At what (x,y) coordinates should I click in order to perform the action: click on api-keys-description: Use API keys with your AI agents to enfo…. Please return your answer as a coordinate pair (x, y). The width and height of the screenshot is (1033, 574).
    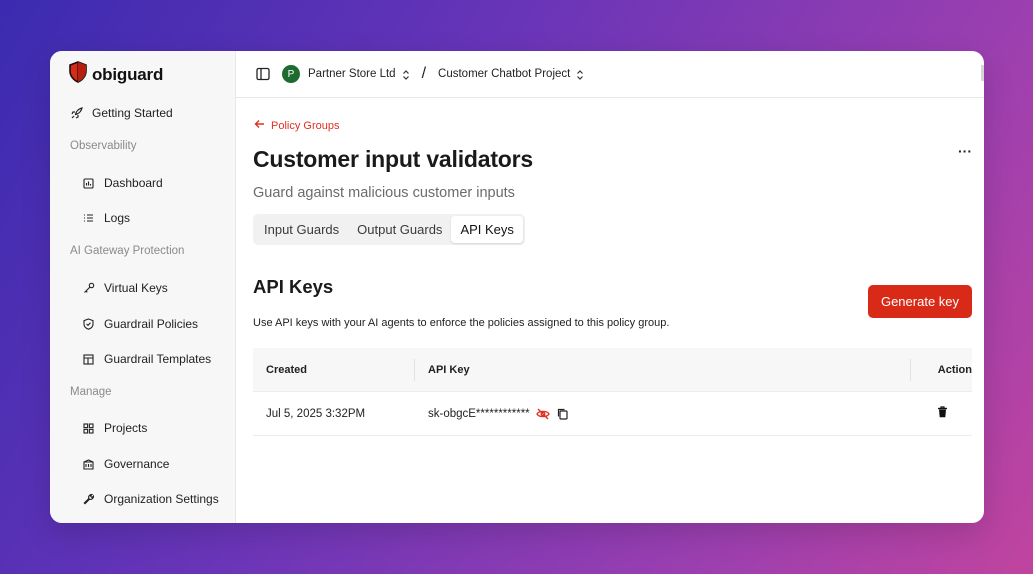
    Looking at the image, I should click on (461, 323).